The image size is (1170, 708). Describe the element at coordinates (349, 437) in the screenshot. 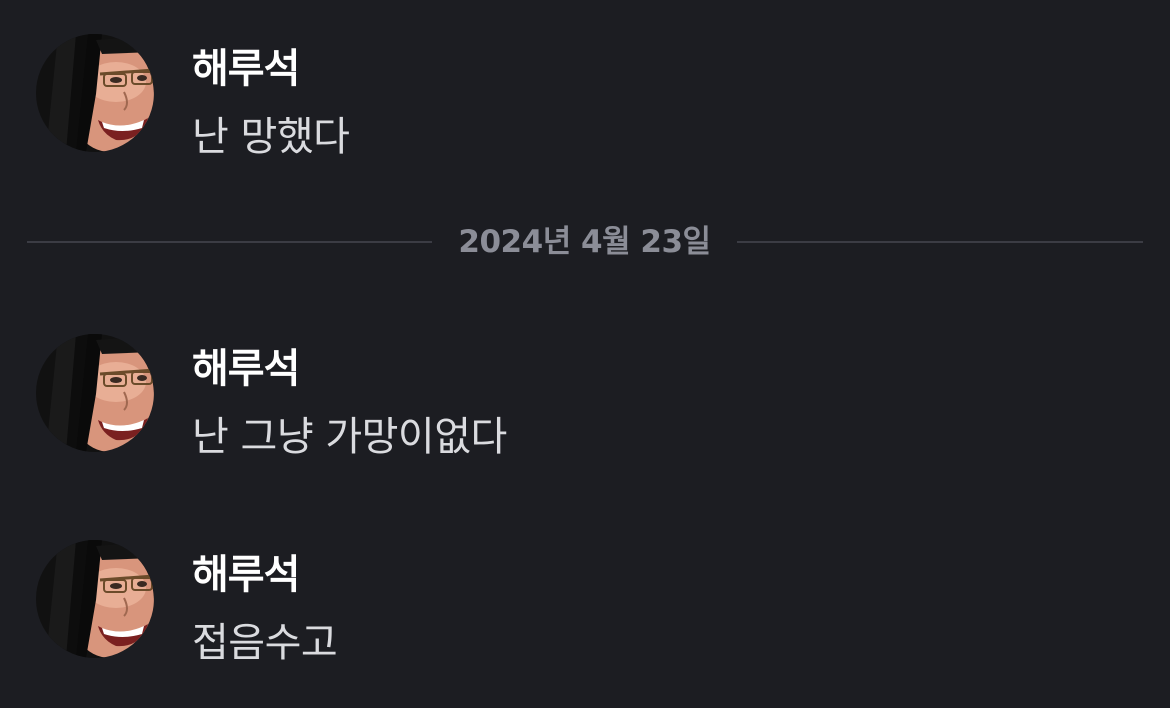

I see `message-text: 난 그냥 가망이없다` at that location.